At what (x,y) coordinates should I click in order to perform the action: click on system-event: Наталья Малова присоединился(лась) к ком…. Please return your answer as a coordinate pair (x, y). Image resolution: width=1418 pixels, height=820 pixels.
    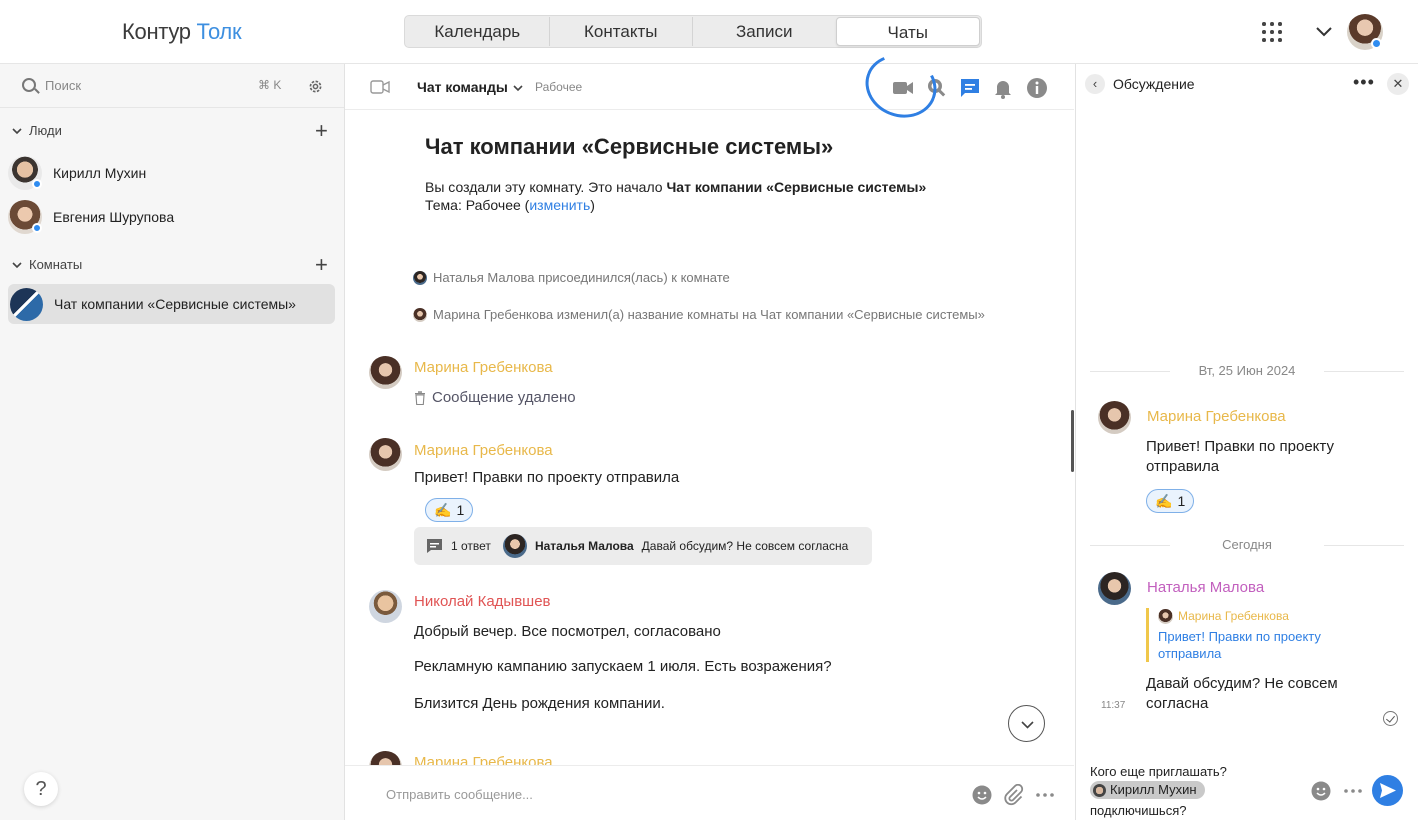
    Looking at the image, I should click on (571, 277).